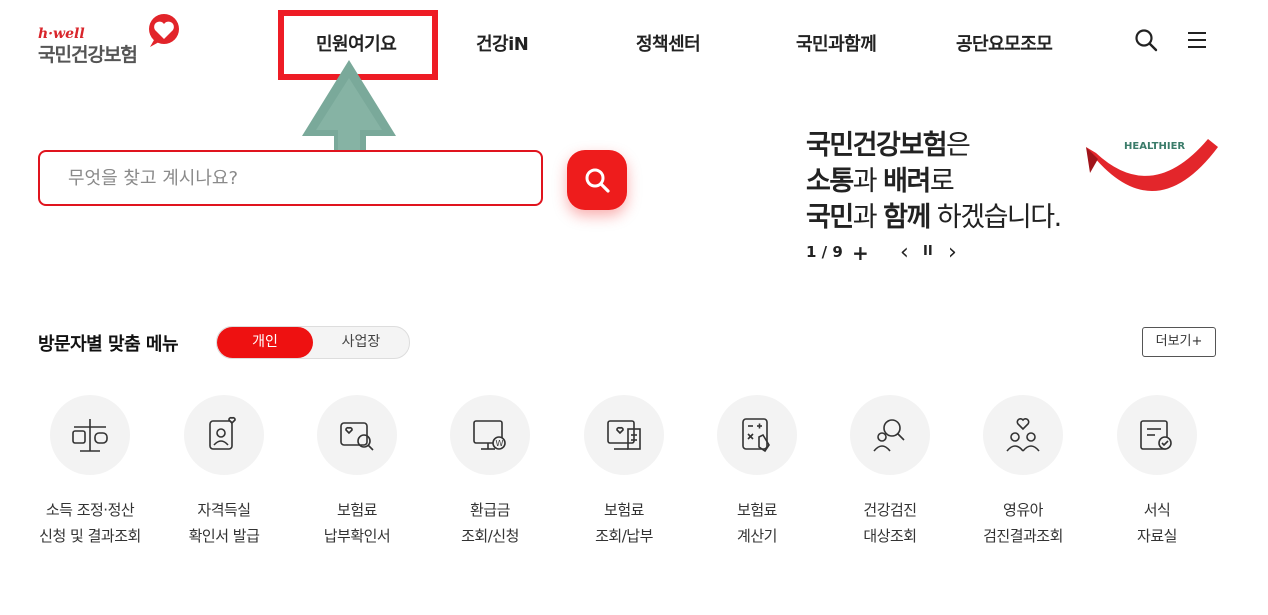 This screenshot has width=1268, height=615. What do you see at coordinates (490, 523) in the screenshot?
I see `menu-item-label: 환급금 조회/신청` at bounding box center [490, 523].